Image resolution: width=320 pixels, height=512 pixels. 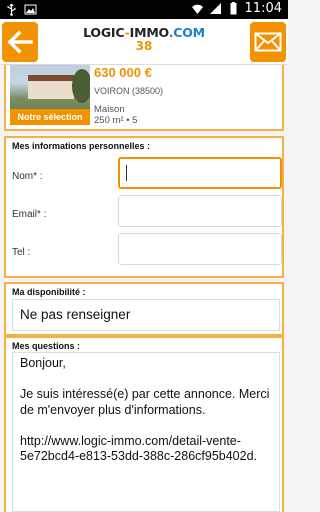 I want to click on email-label: Email* :, so click(x=29, y=214).